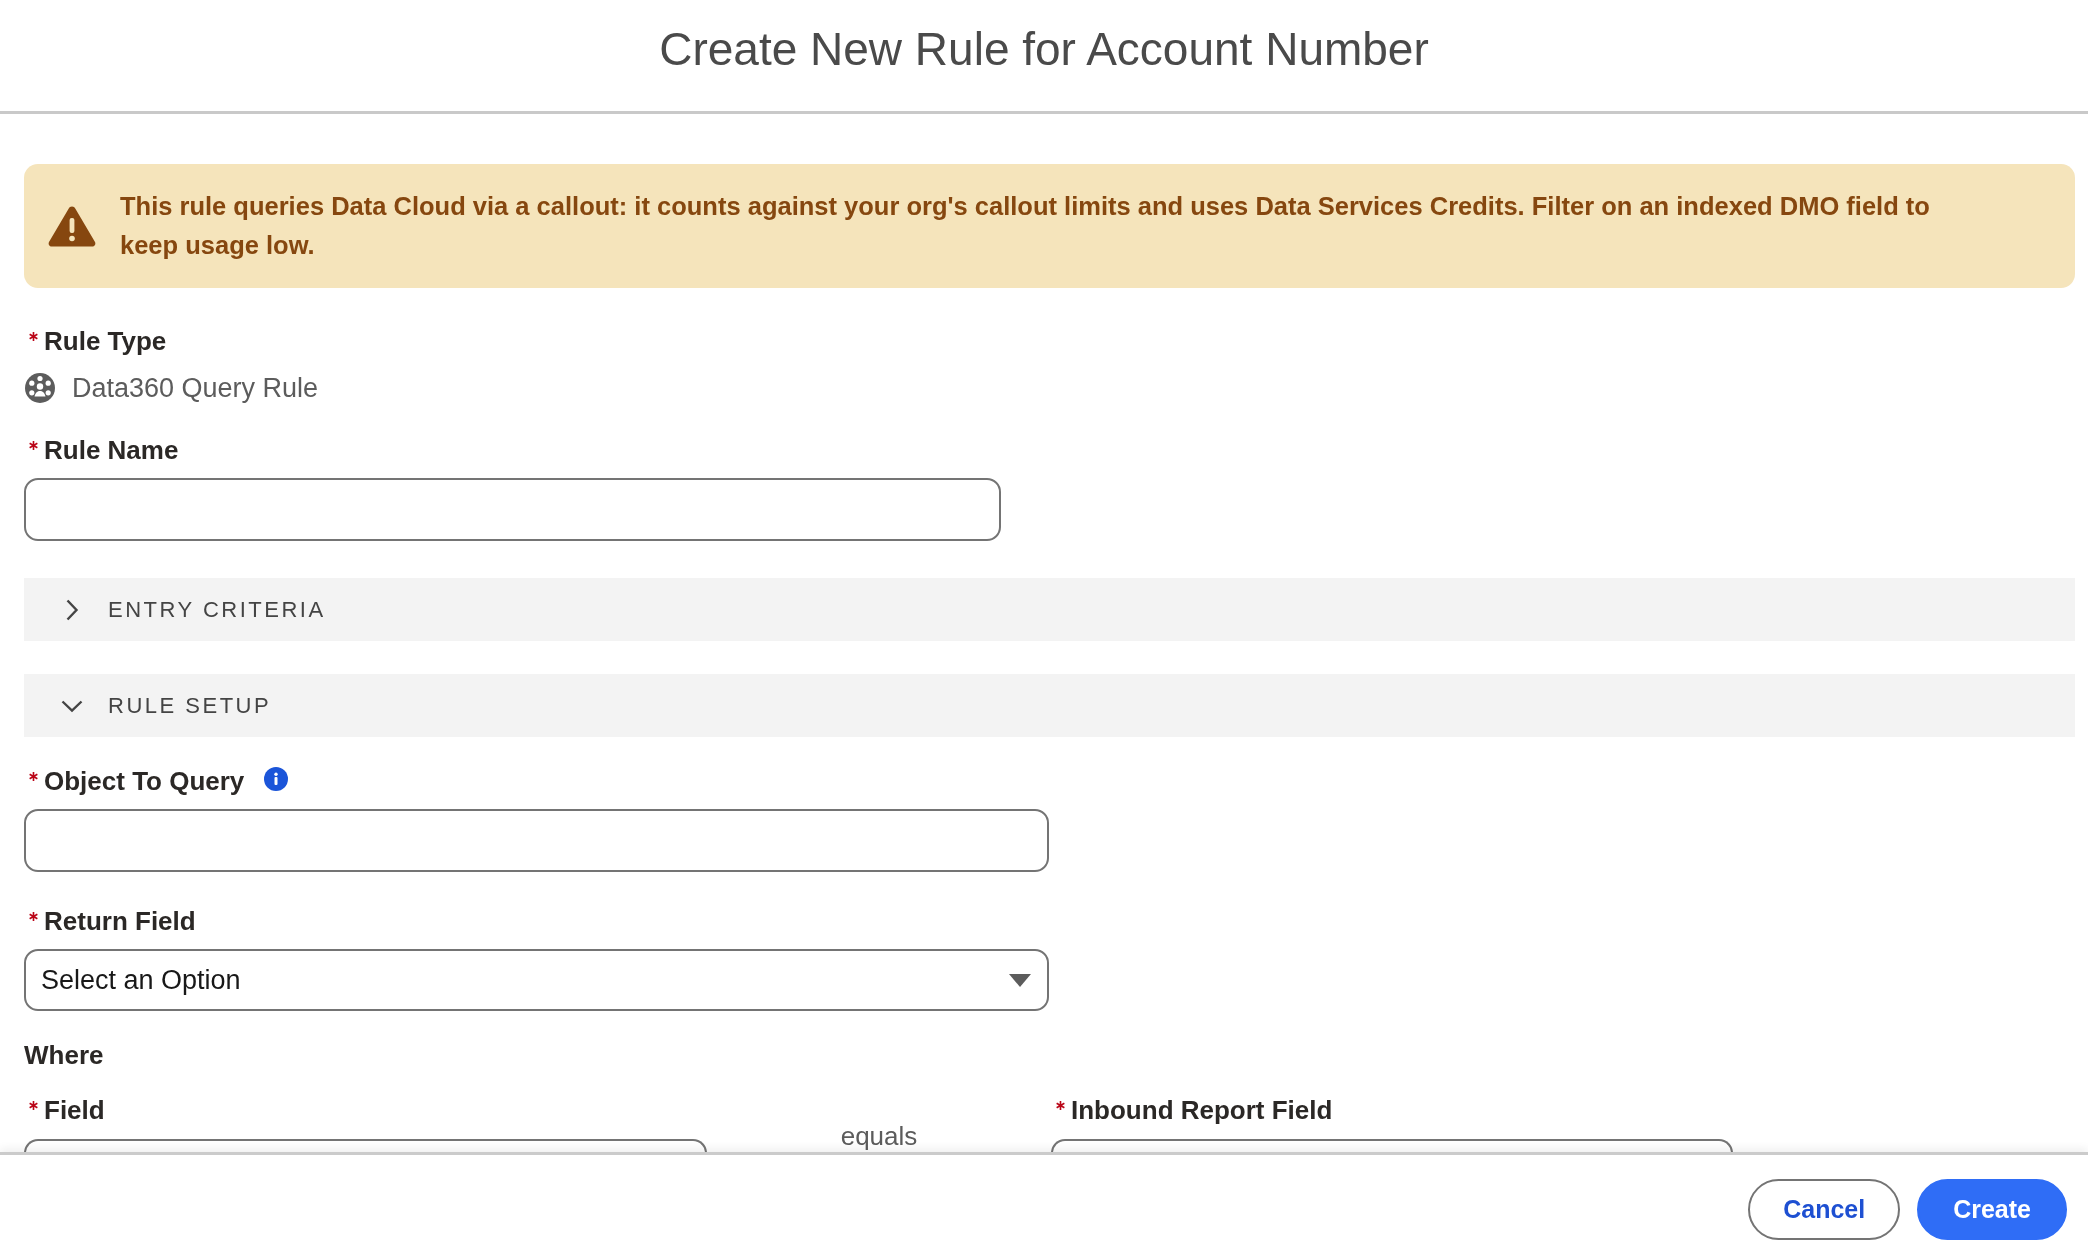  I want to click on field-label: Inbound Report Field, so click(1202, 1110).